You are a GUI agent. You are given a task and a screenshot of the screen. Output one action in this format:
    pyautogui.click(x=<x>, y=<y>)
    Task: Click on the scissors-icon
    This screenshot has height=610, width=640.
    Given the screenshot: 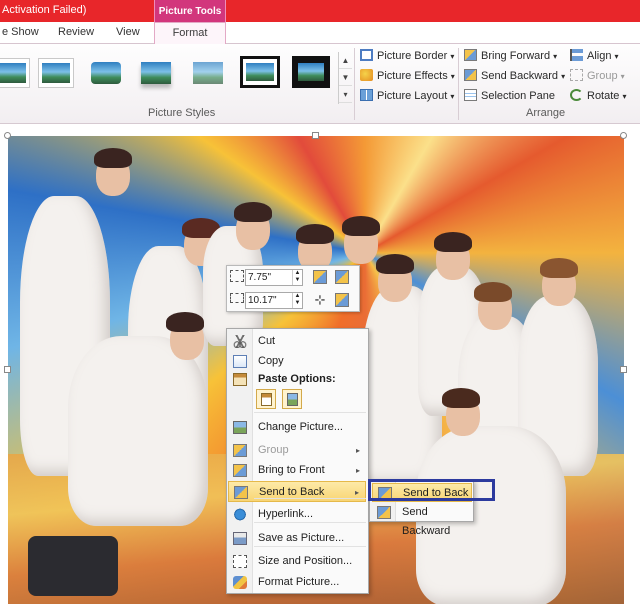 What is the action you would take?
    pyautogui.click(x=240, y=341)
    